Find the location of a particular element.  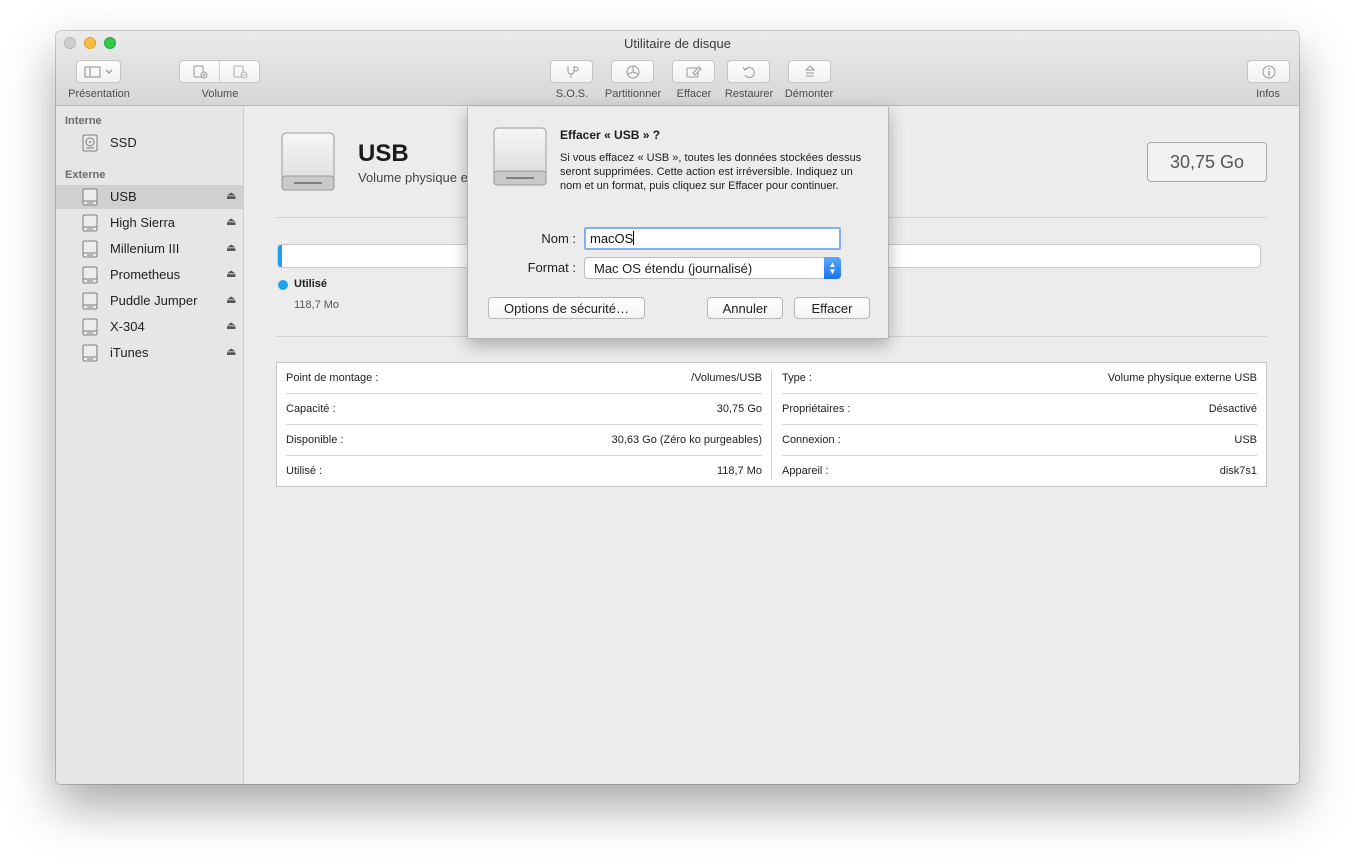

info-value: 118,7 Mo is located at coordinates (739, 471).